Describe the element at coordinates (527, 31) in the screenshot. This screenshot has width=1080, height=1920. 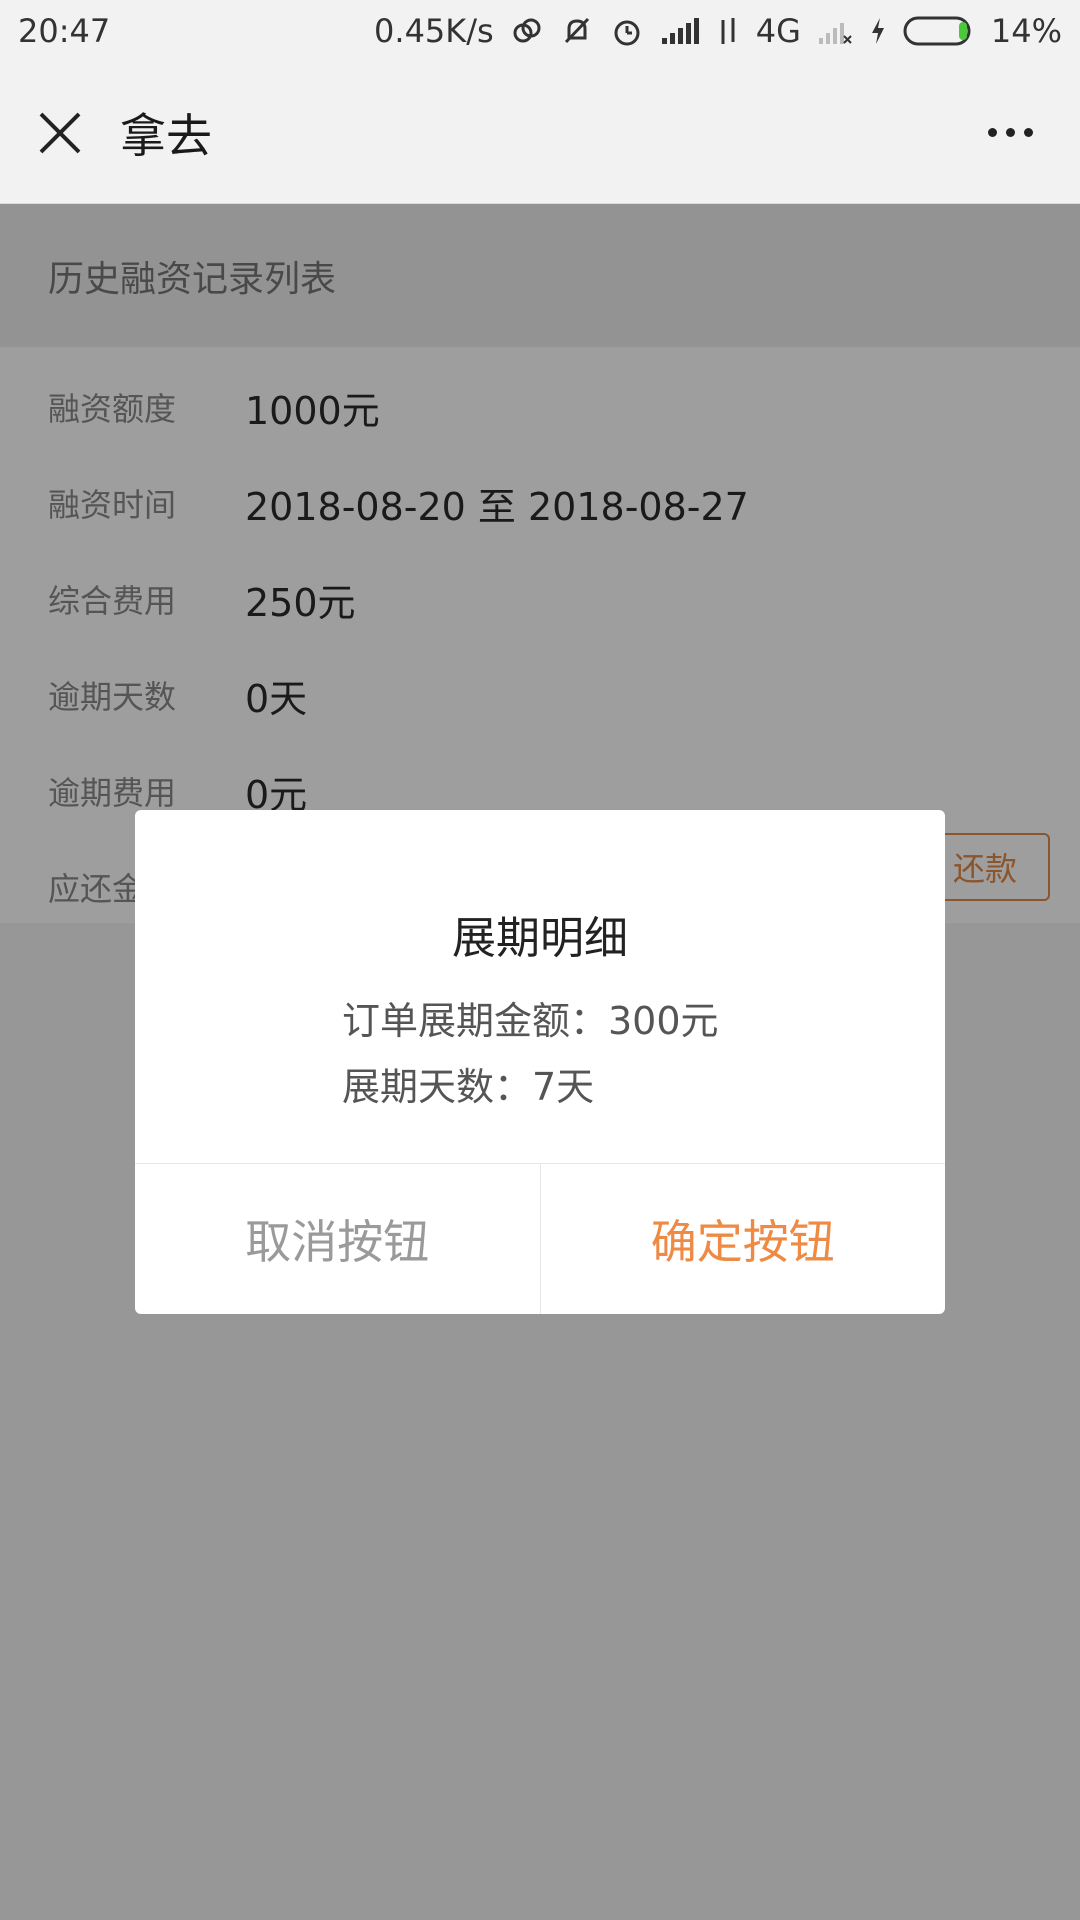
I see `link-icon` at that location.